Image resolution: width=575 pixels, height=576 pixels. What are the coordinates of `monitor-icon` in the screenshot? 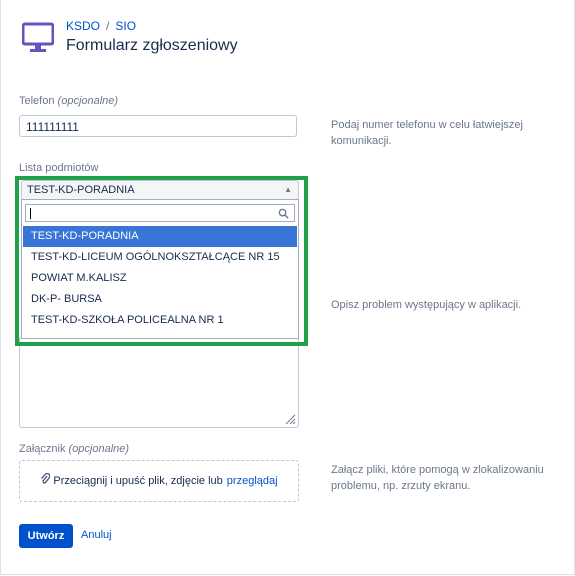 It's located at (38, 37).